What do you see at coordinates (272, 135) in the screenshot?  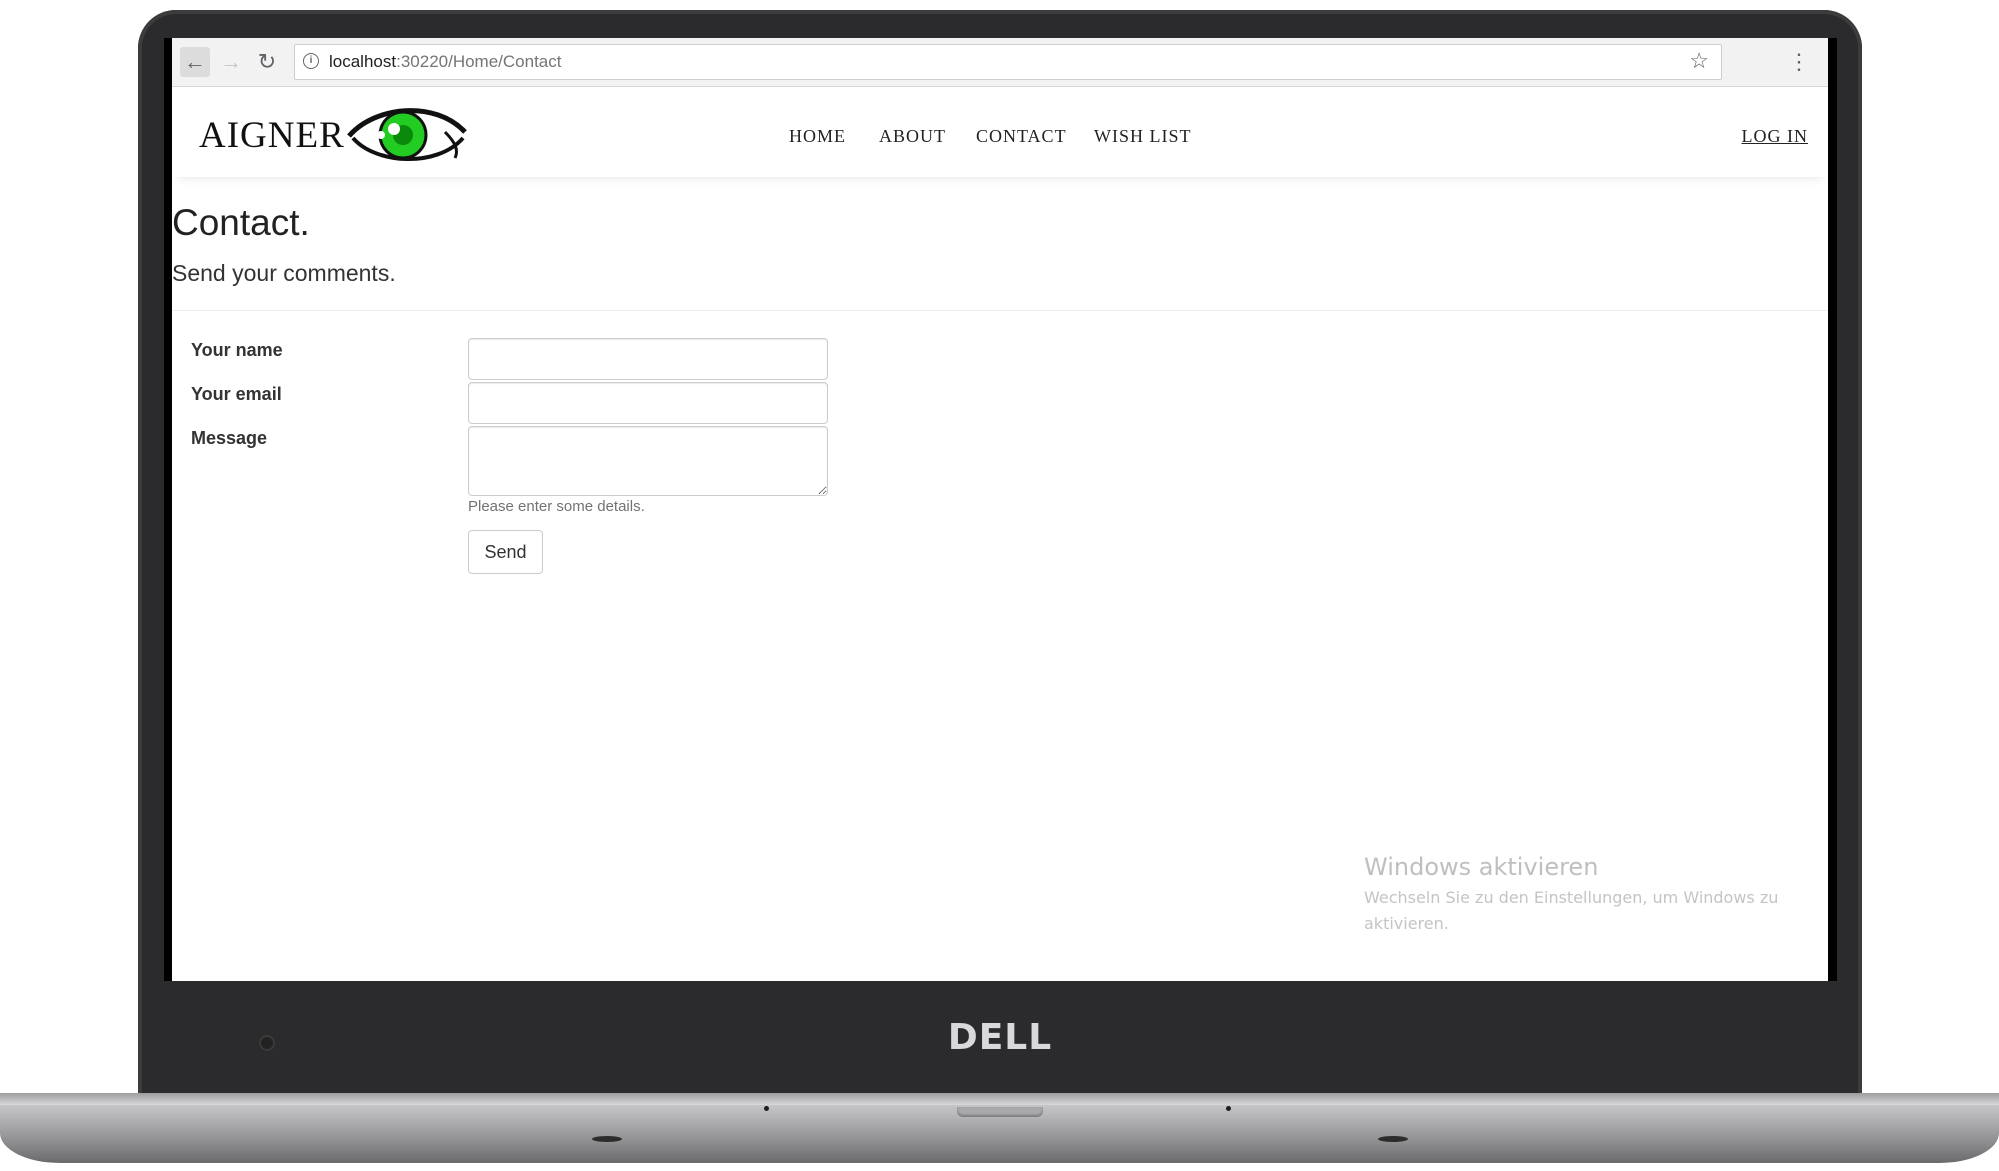 I see `brand-text: AIGNER` at bounding box center [272, 135].